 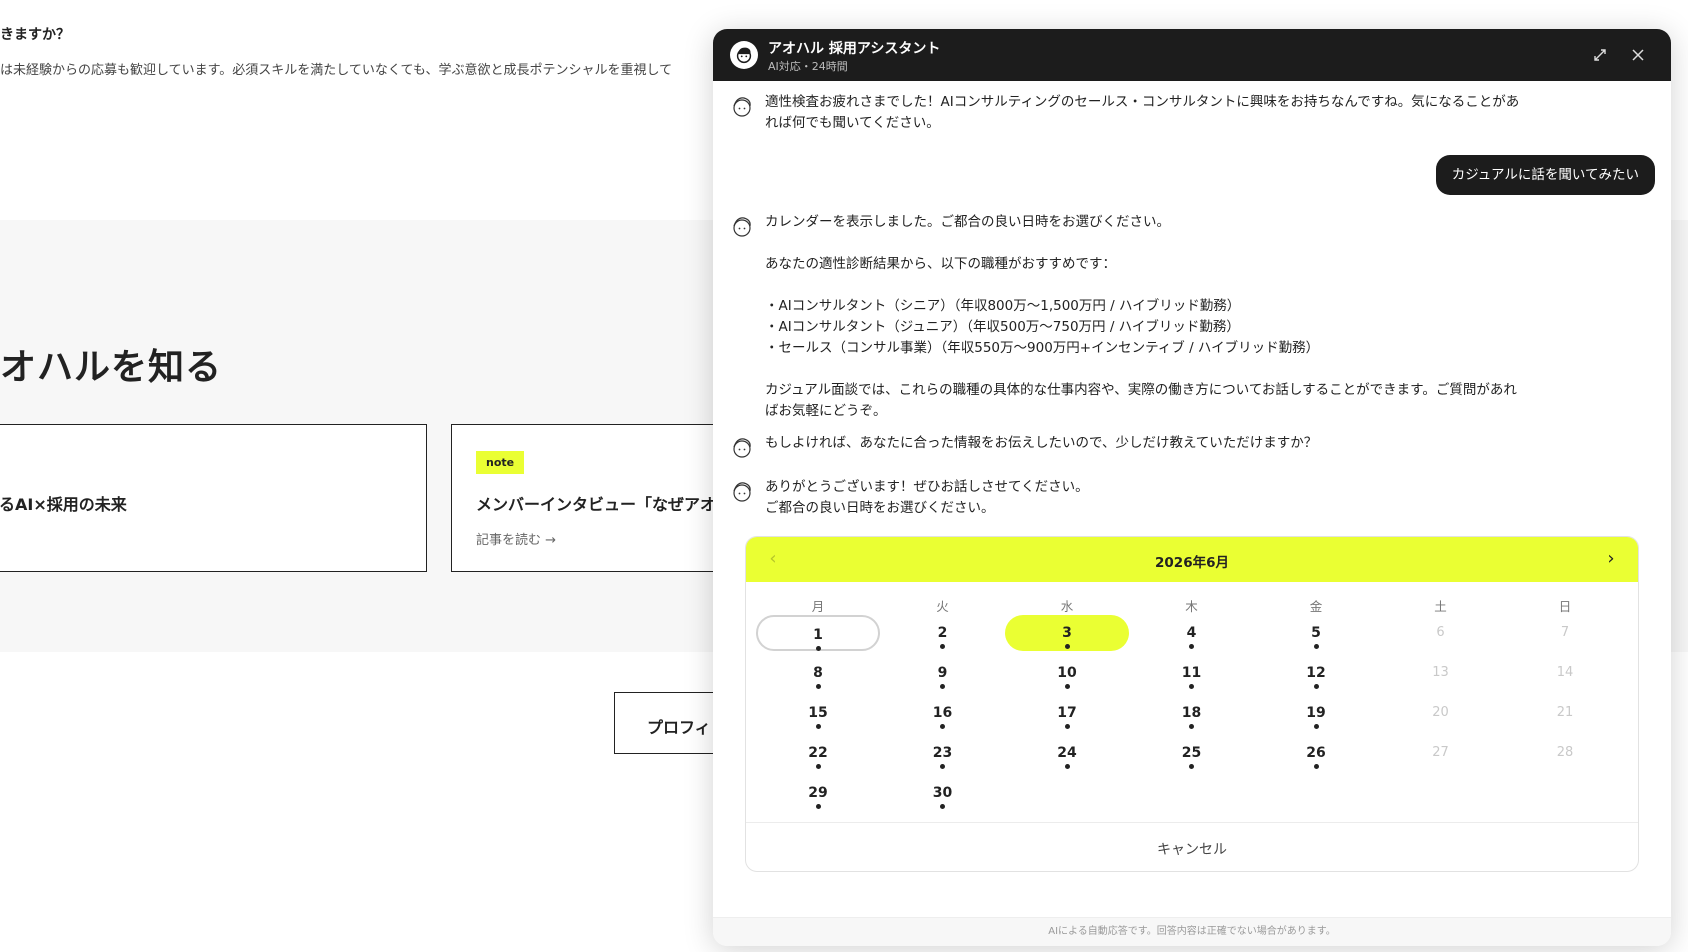 I want to click on article-card: るAI×採用の未来, so click(x=213, y=498).